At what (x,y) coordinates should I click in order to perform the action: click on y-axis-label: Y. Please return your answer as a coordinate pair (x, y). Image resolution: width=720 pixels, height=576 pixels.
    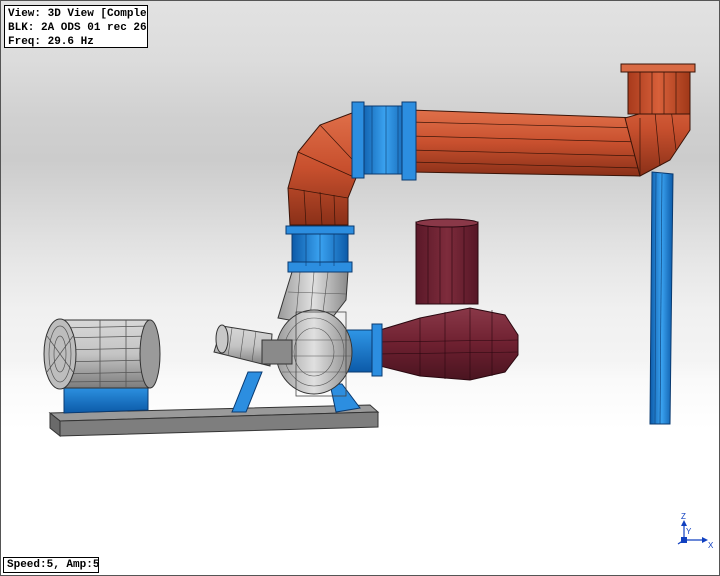
    Looking at the image, I should click on (689, 531).